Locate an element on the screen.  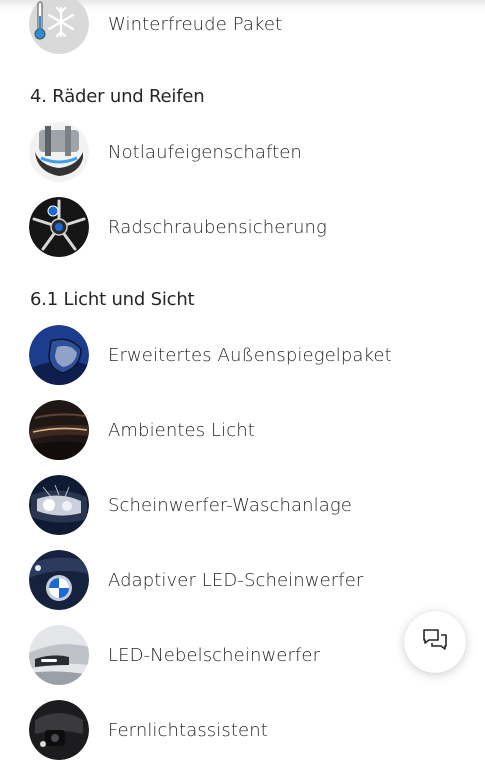
high-beam-camera-icon is located at coordinates (59, 730).